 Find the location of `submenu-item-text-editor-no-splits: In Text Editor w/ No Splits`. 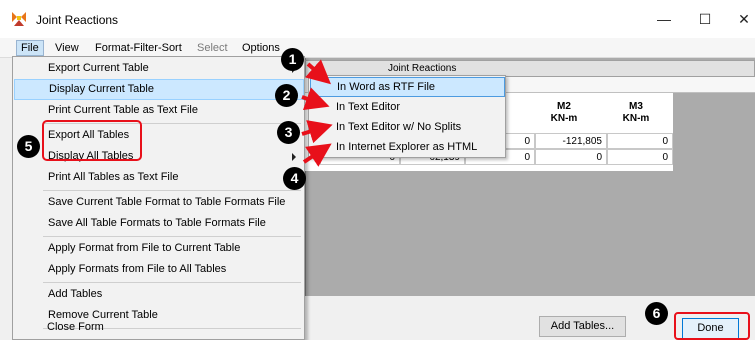

submenu-item-text-editor-no-splits: In Text Editor w/ No Splits is located at coordinates (407, 127).